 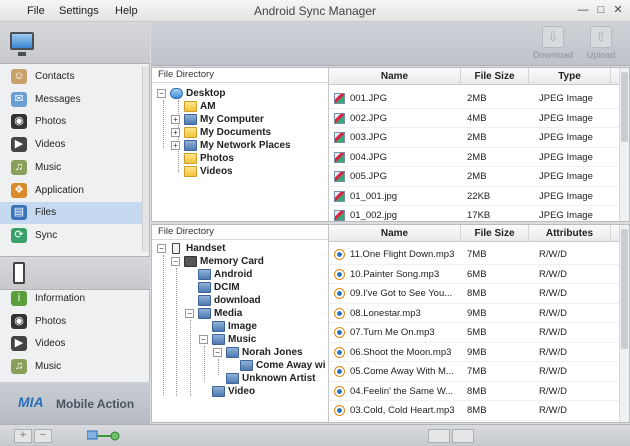 What do you see at coordinates (624, 107) in the screenshot?
I see `pc-scroll-thumb` at bounding box center [624, 107].